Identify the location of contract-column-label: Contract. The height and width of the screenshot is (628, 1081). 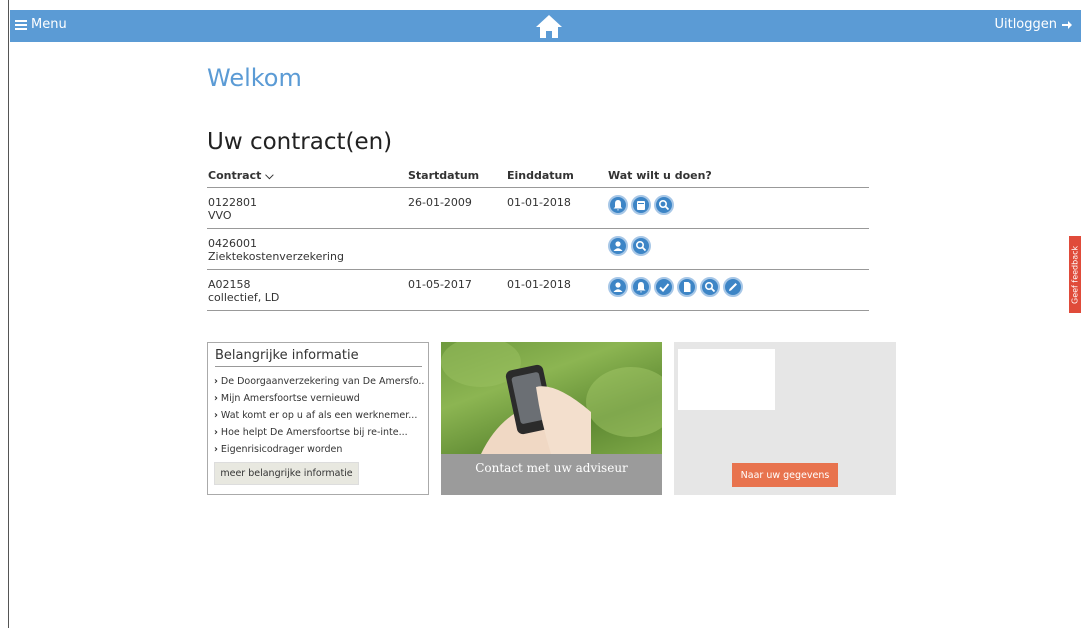
(235, 175).